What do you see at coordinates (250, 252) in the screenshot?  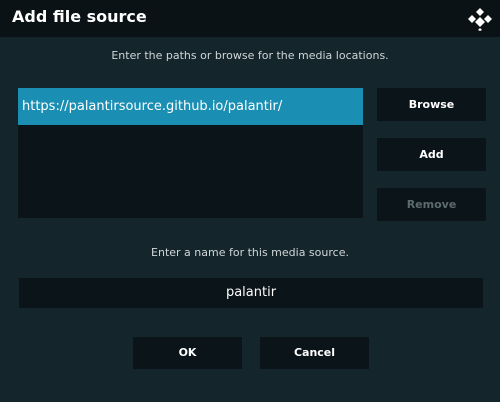 I see `source-name-label: Enter a name for this media source.` at bounding box center [250, 252].